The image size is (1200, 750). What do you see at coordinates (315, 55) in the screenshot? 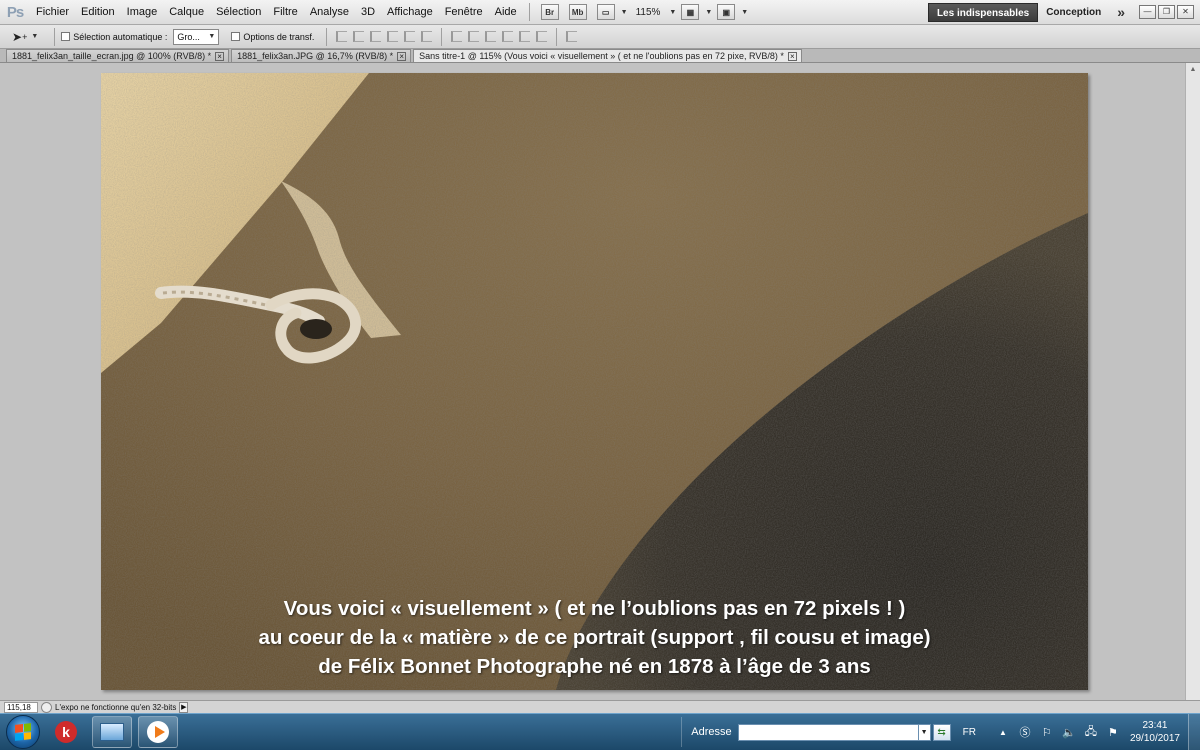
I see `tab-label: 1881_felix3an.JPG @ 16,7% (RVB/8) *` at bounding box center [315, 55].